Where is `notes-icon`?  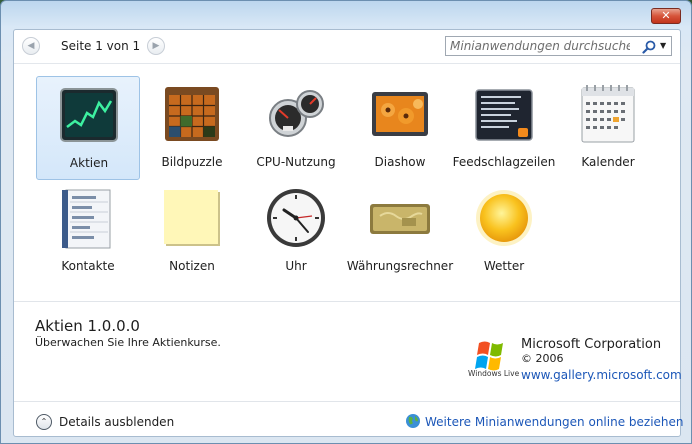
notes-icon is located at coordinates (192, 218).